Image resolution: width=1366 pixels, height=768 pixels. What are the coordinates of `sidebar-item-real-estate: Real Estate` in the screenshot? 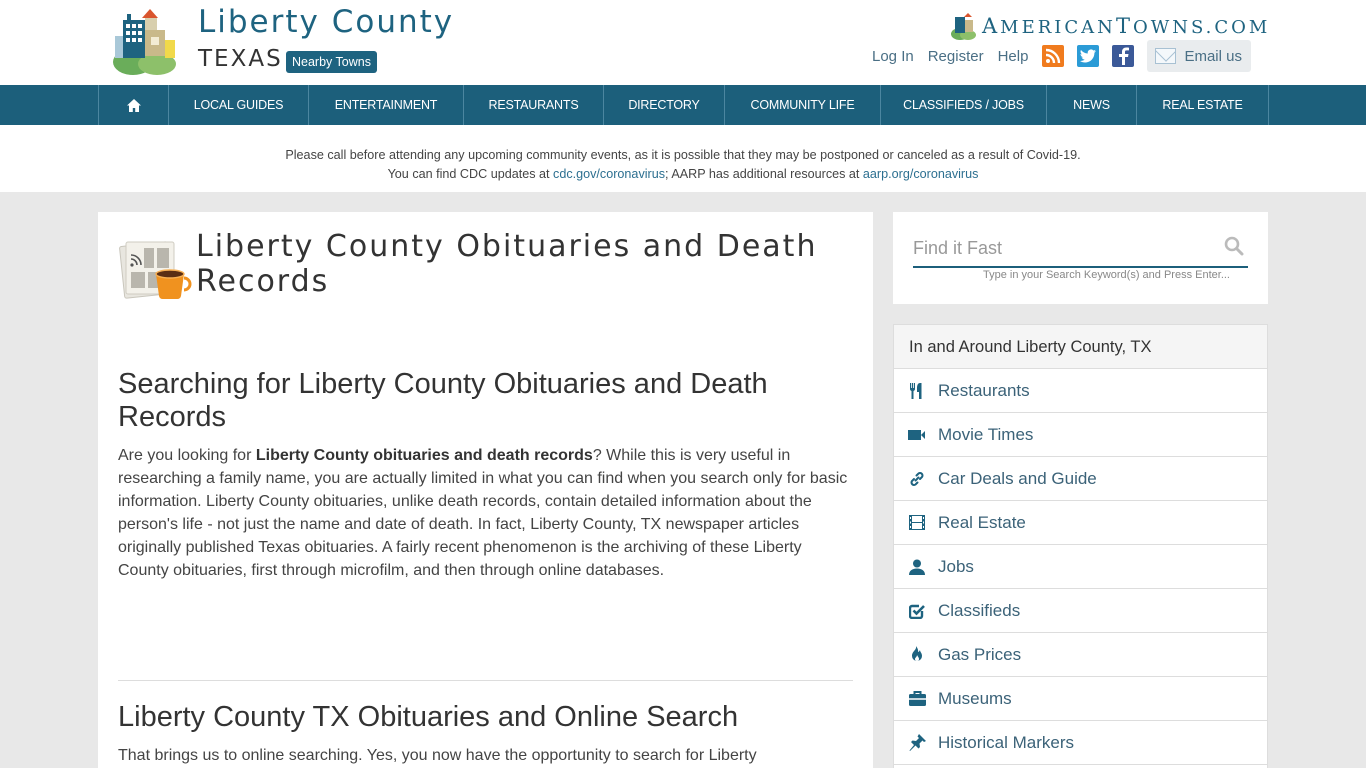 It's located at (1080, 523).